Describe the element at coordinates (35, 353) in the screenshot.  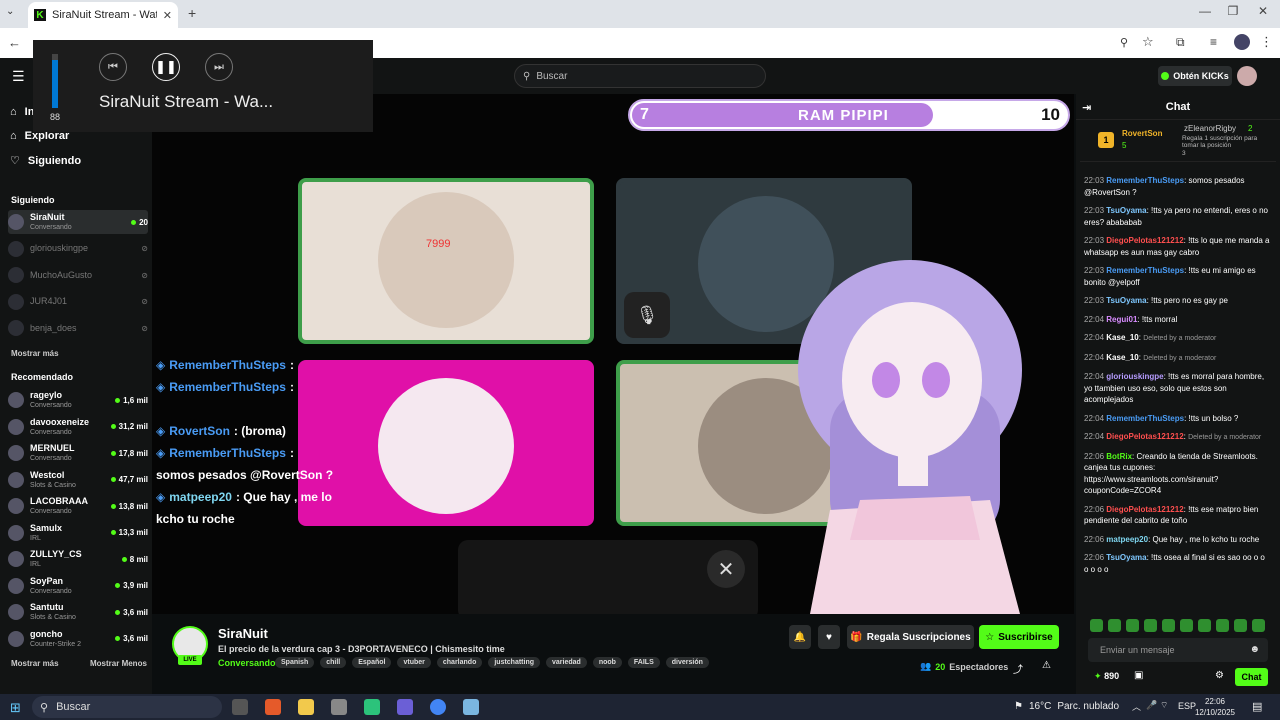
I see `show-more-link: Mostrar más` at that location.